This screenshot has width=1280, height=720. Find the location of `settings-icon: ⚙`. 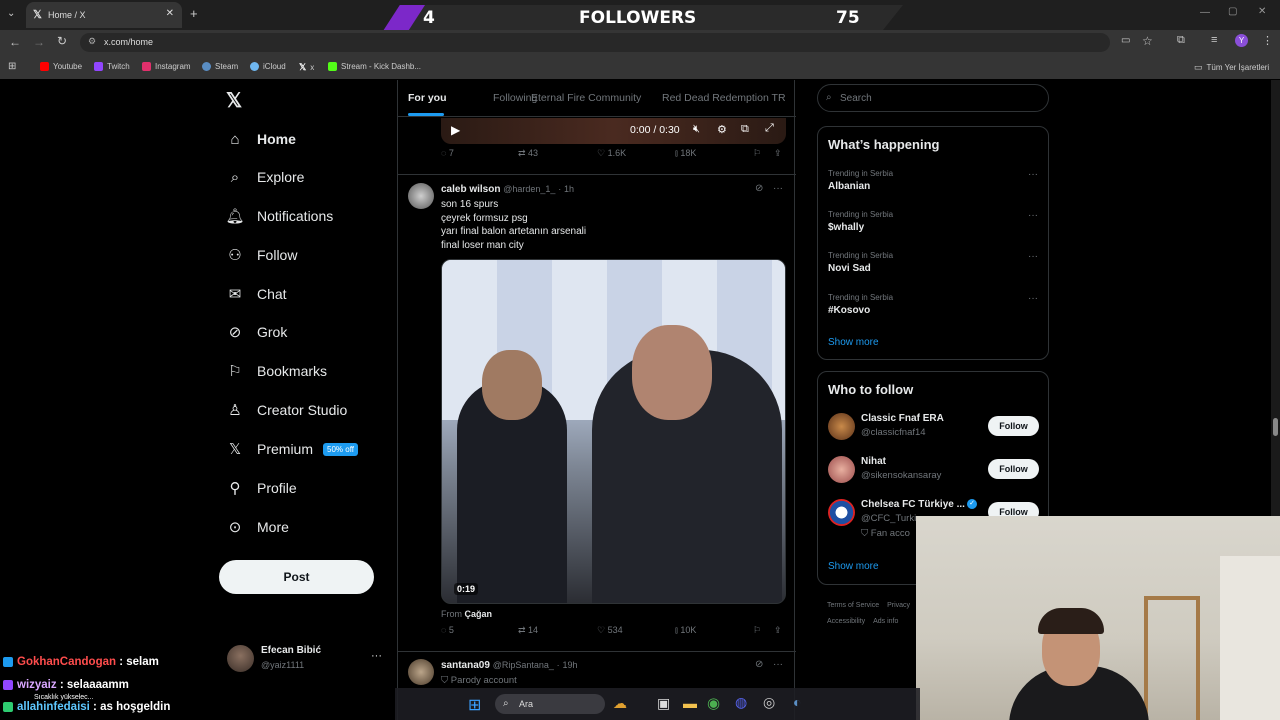

settings-icon: ⚙ is located at coordinates (722, 129).